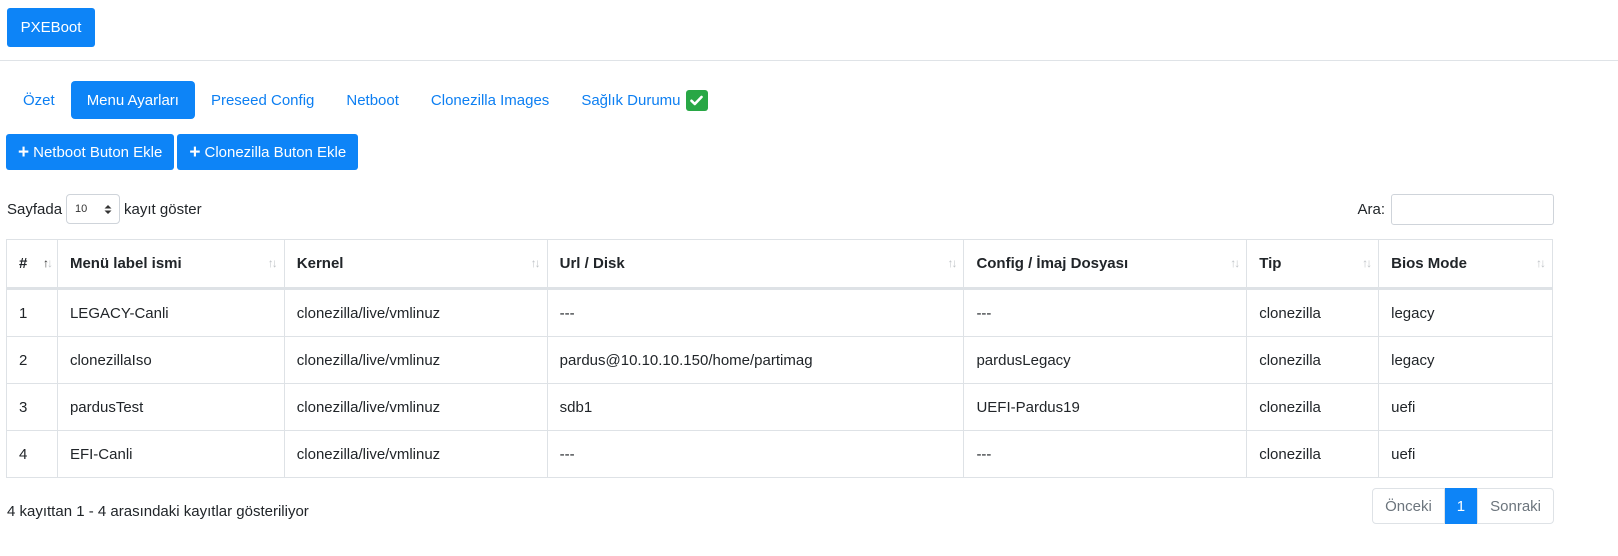 The height and width of the screenshot is (556, 1618). Describe the element at coordinates (51, 27) in the screenshot. I see `pxeboot-brand-button: PXEBoot` at that location.